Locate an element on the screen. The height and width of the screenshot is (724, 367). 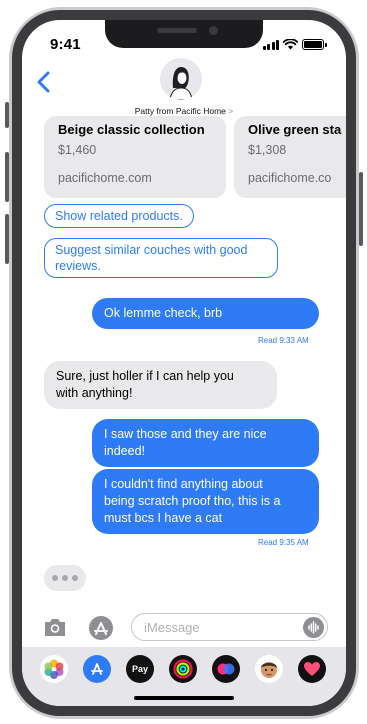
suggestion-chip-related: Show related products. is located at coordinates (119, 216).